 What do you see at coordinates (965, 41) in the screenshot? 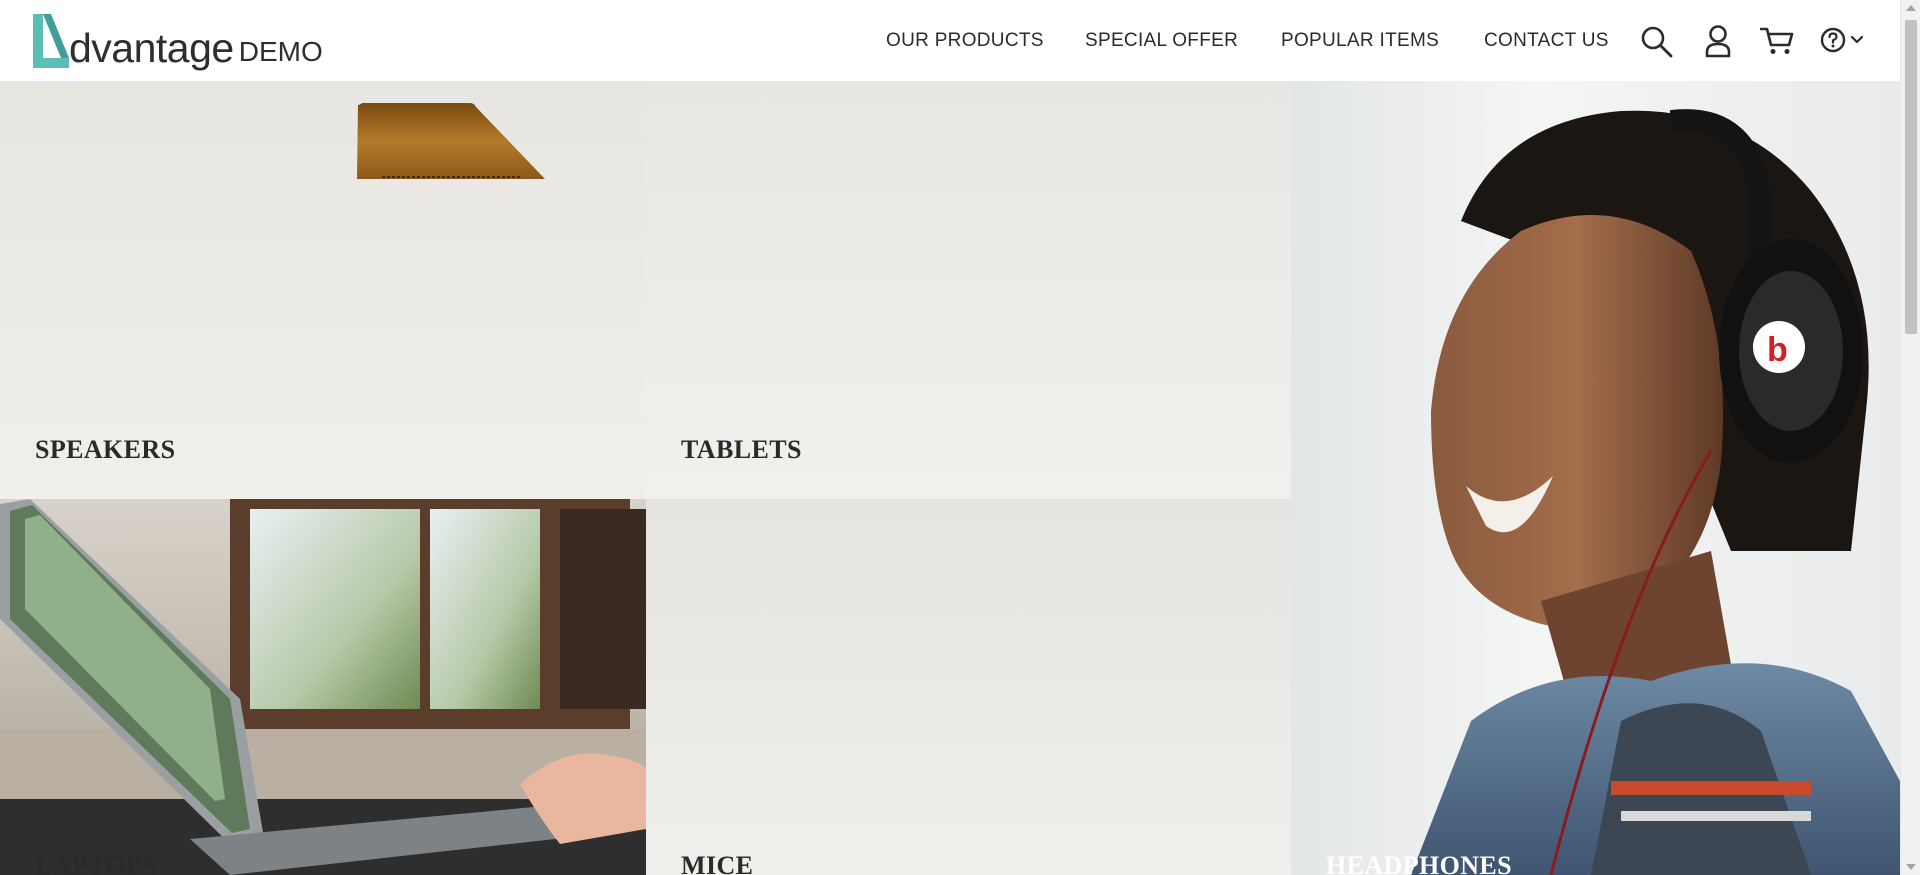
I see `nav-our-products: OUR PRODUCTS` at bounding box center [965, 41].